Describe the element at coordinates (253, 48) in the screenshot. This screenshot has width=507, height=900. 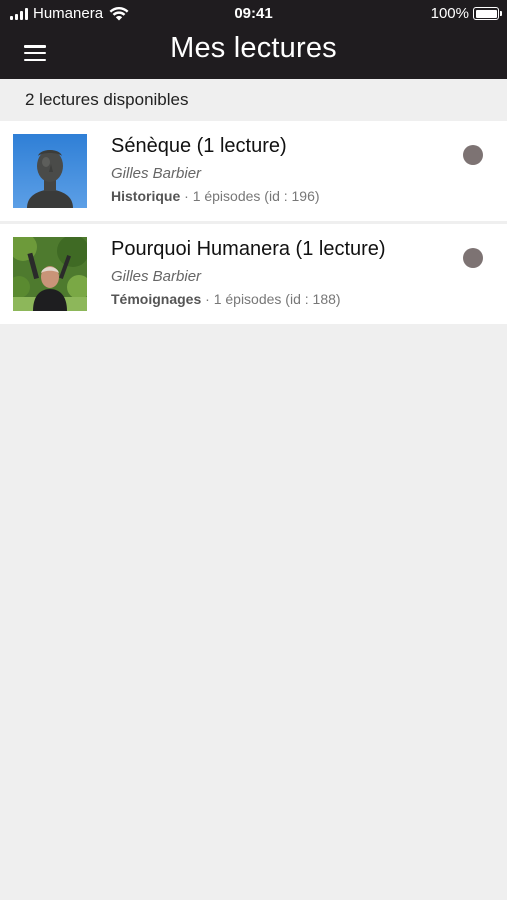
I see `page-title: Mes lectures` at that location.